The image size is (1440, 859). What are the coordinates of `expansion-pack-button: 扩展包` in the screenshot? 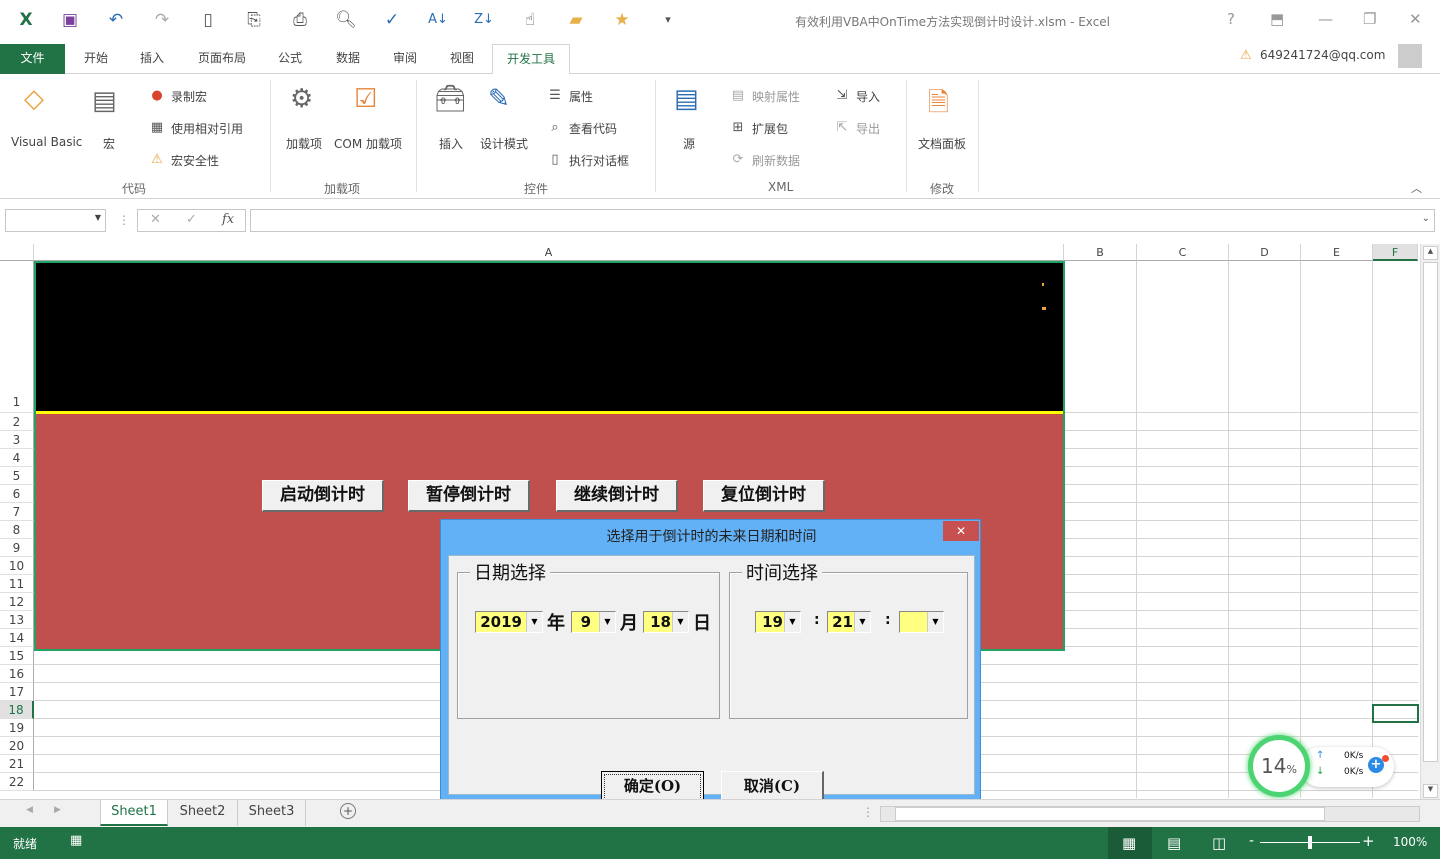 It's located at (770, 128).